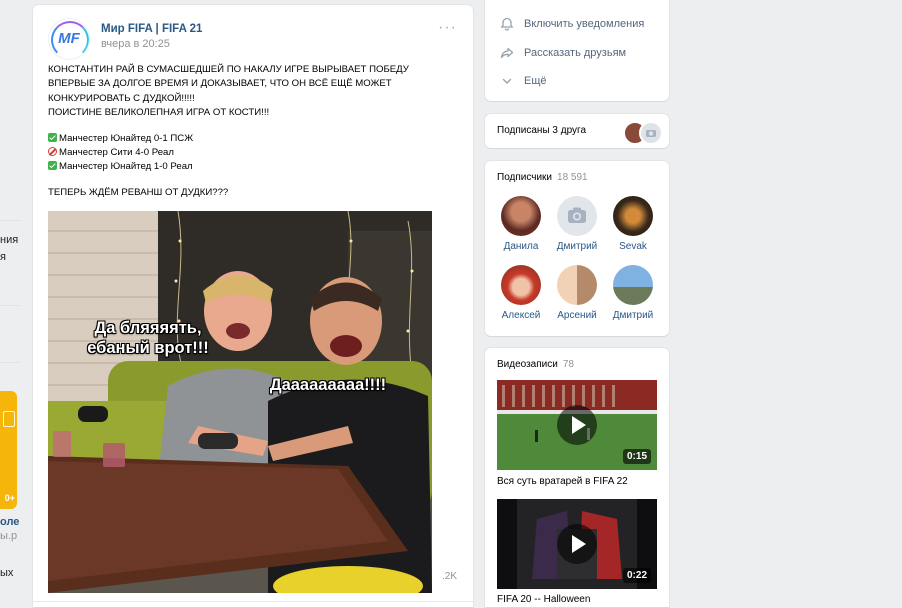  Describe the element at coordinates (575, 53) in the screenshot. I see `share-label: Рассказать друзьям` at that location.